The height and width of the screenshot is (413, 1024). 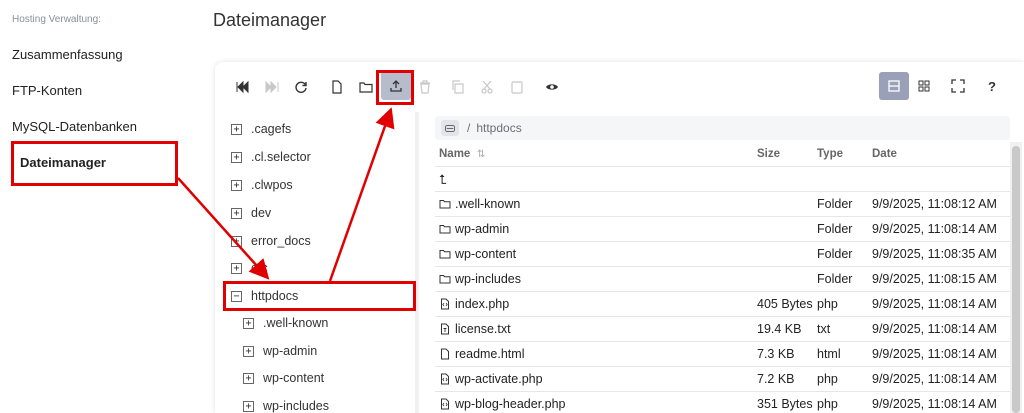 I want to click on tree-item-label: .clwpos, so click(x=272, y=185).